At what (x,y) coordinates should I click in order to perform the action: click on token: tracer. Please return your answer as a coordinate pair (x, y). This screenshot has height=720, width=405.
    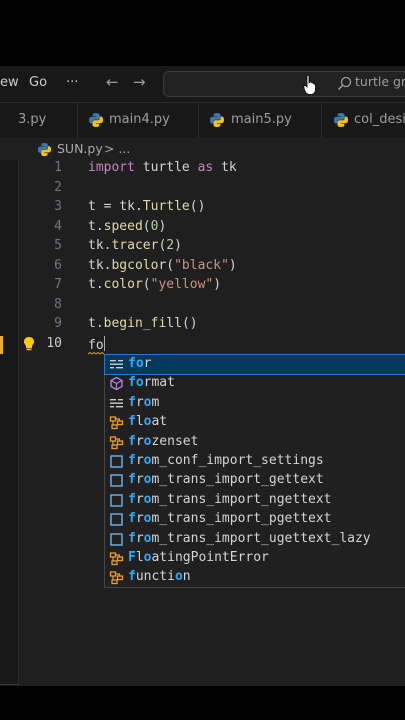
    Looking at the image, I should click on (135, 245).